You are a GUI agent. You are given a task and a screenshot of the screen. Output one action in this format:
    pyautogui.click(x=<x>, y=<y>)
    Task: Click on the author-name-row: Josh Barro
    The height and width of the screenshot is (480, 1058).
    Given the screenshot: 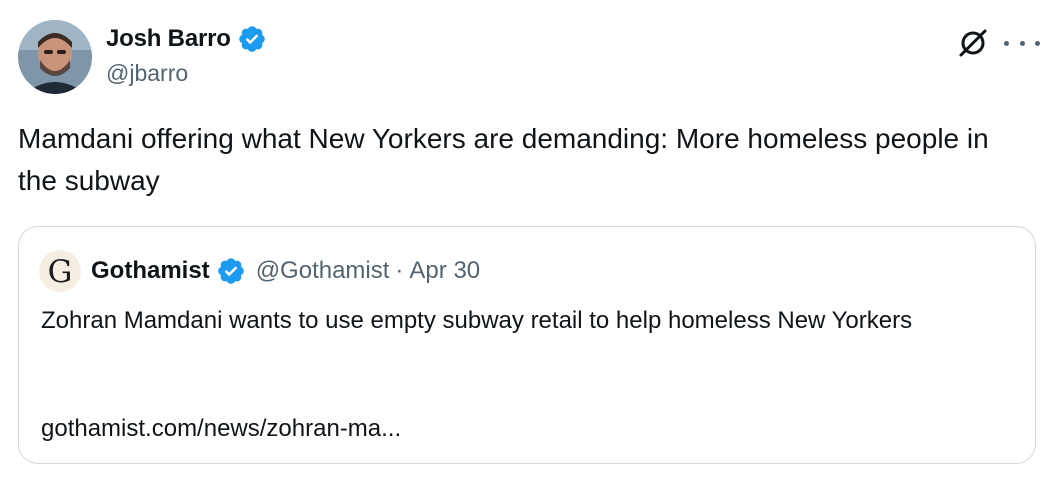 What is the action you would take?
    pyautogui.click(x=186, y=39)
    